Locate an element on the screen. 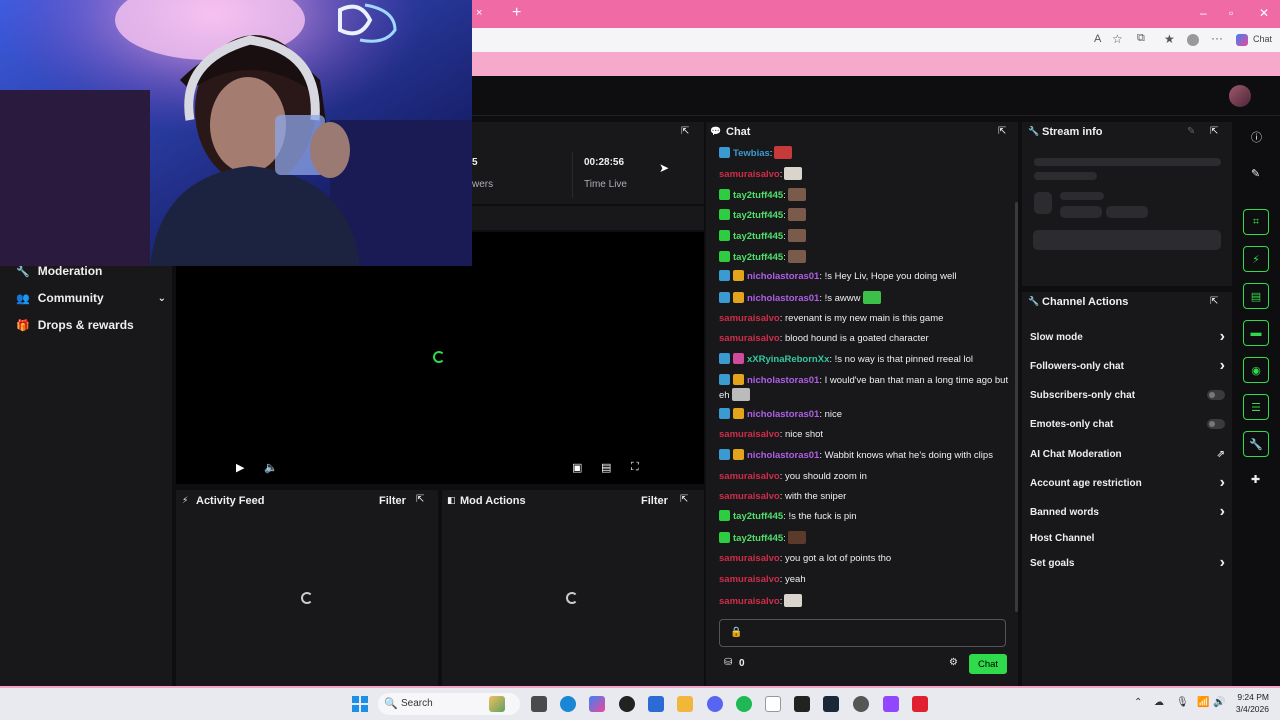 Image resolution: width=1280 pixels, height=720 pixels. steam-icon is located at coordinates (831, 704).